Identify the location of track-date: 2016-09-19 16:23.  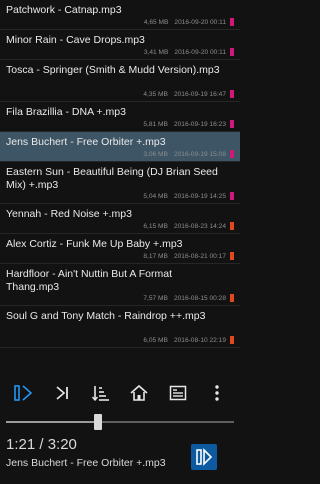
(199, 124).